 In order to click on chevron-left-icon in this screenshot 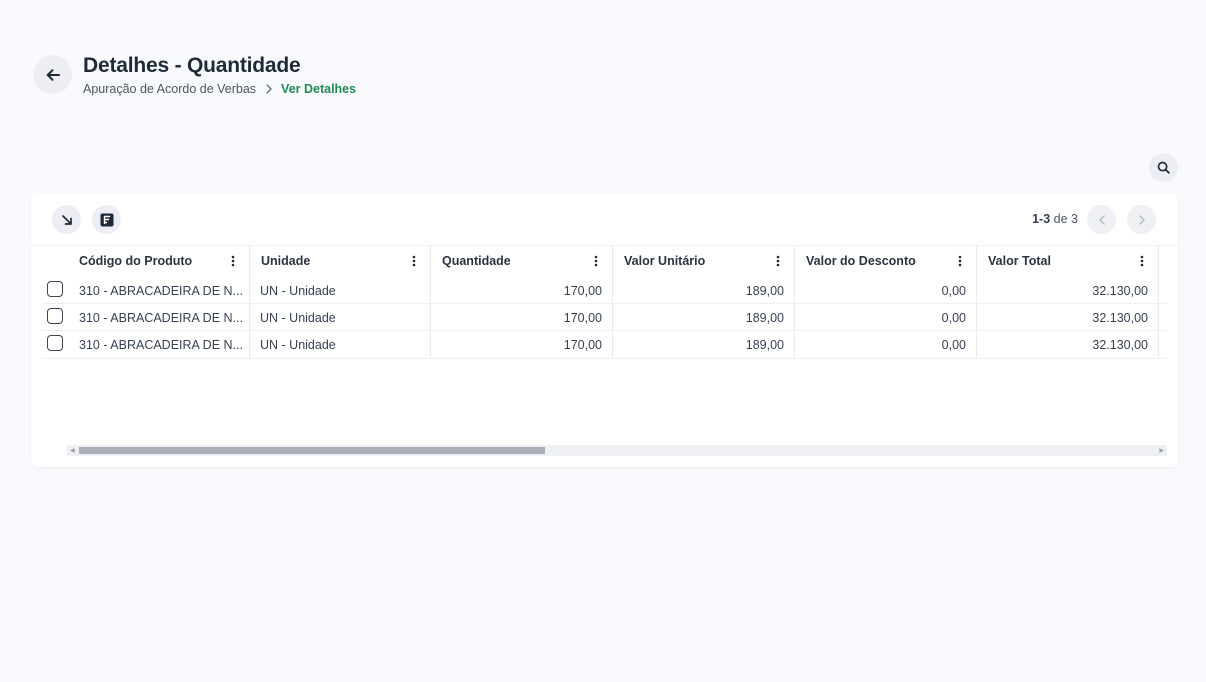, I will do `click(1101, 219)`.